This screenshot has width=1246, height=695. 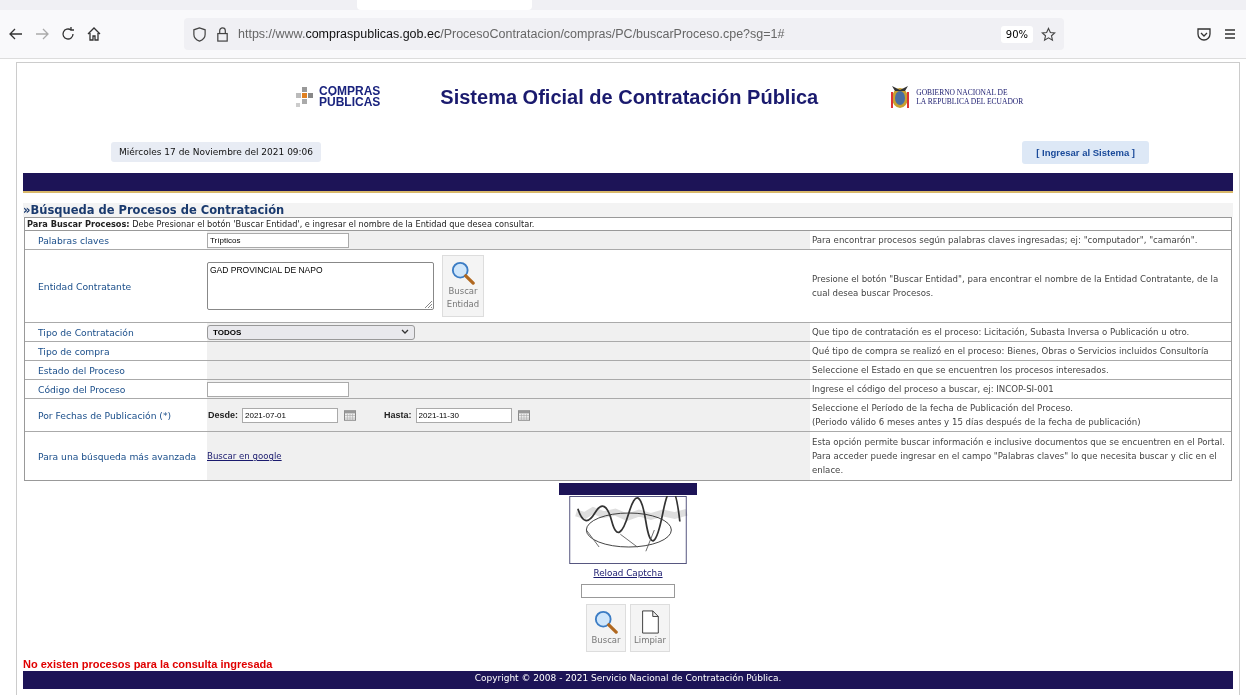 What do you see at coordinates (1010, 351) in the screenshot?
I see `help-text: Qué tipo de compra se realizó en el proceso: Bienes, Obras o Servicios incluidos Consultoría` at bounding box center [1010, 351].